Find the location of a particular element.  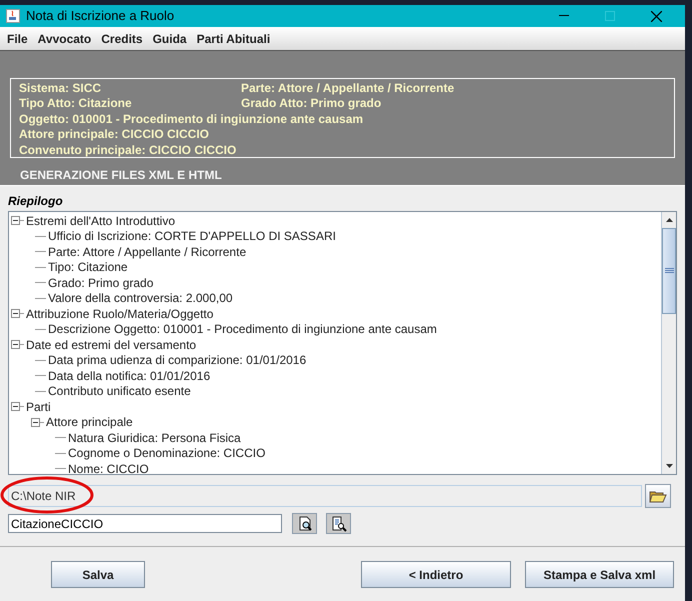

summary-text: Convenuto principale: CICCIO CICCIO is located at coordinates (127, 150).